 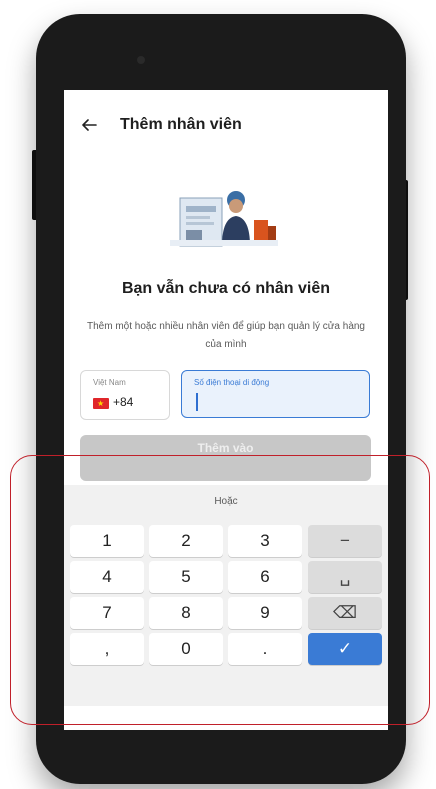 I want to click on arrow-left-icon, so click(x=89, y=125).